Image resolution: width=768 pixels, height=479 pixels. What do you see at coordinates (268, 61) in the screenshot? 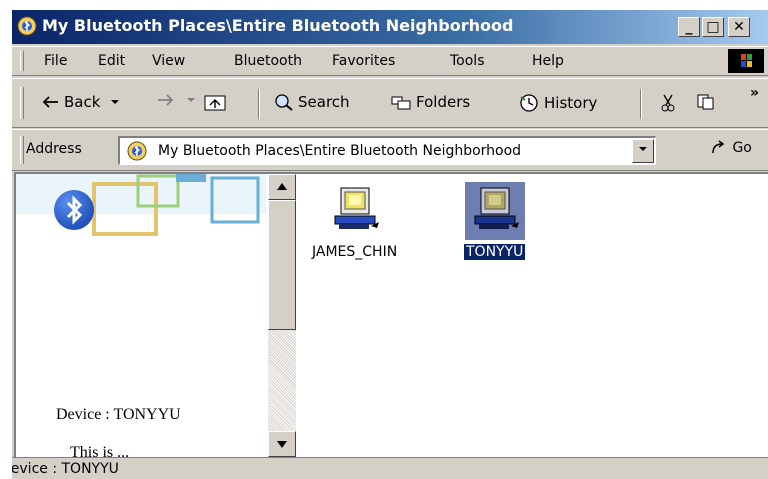
I see `menu-bluetooth: Bluetooth` at bounding box center [268, 61].